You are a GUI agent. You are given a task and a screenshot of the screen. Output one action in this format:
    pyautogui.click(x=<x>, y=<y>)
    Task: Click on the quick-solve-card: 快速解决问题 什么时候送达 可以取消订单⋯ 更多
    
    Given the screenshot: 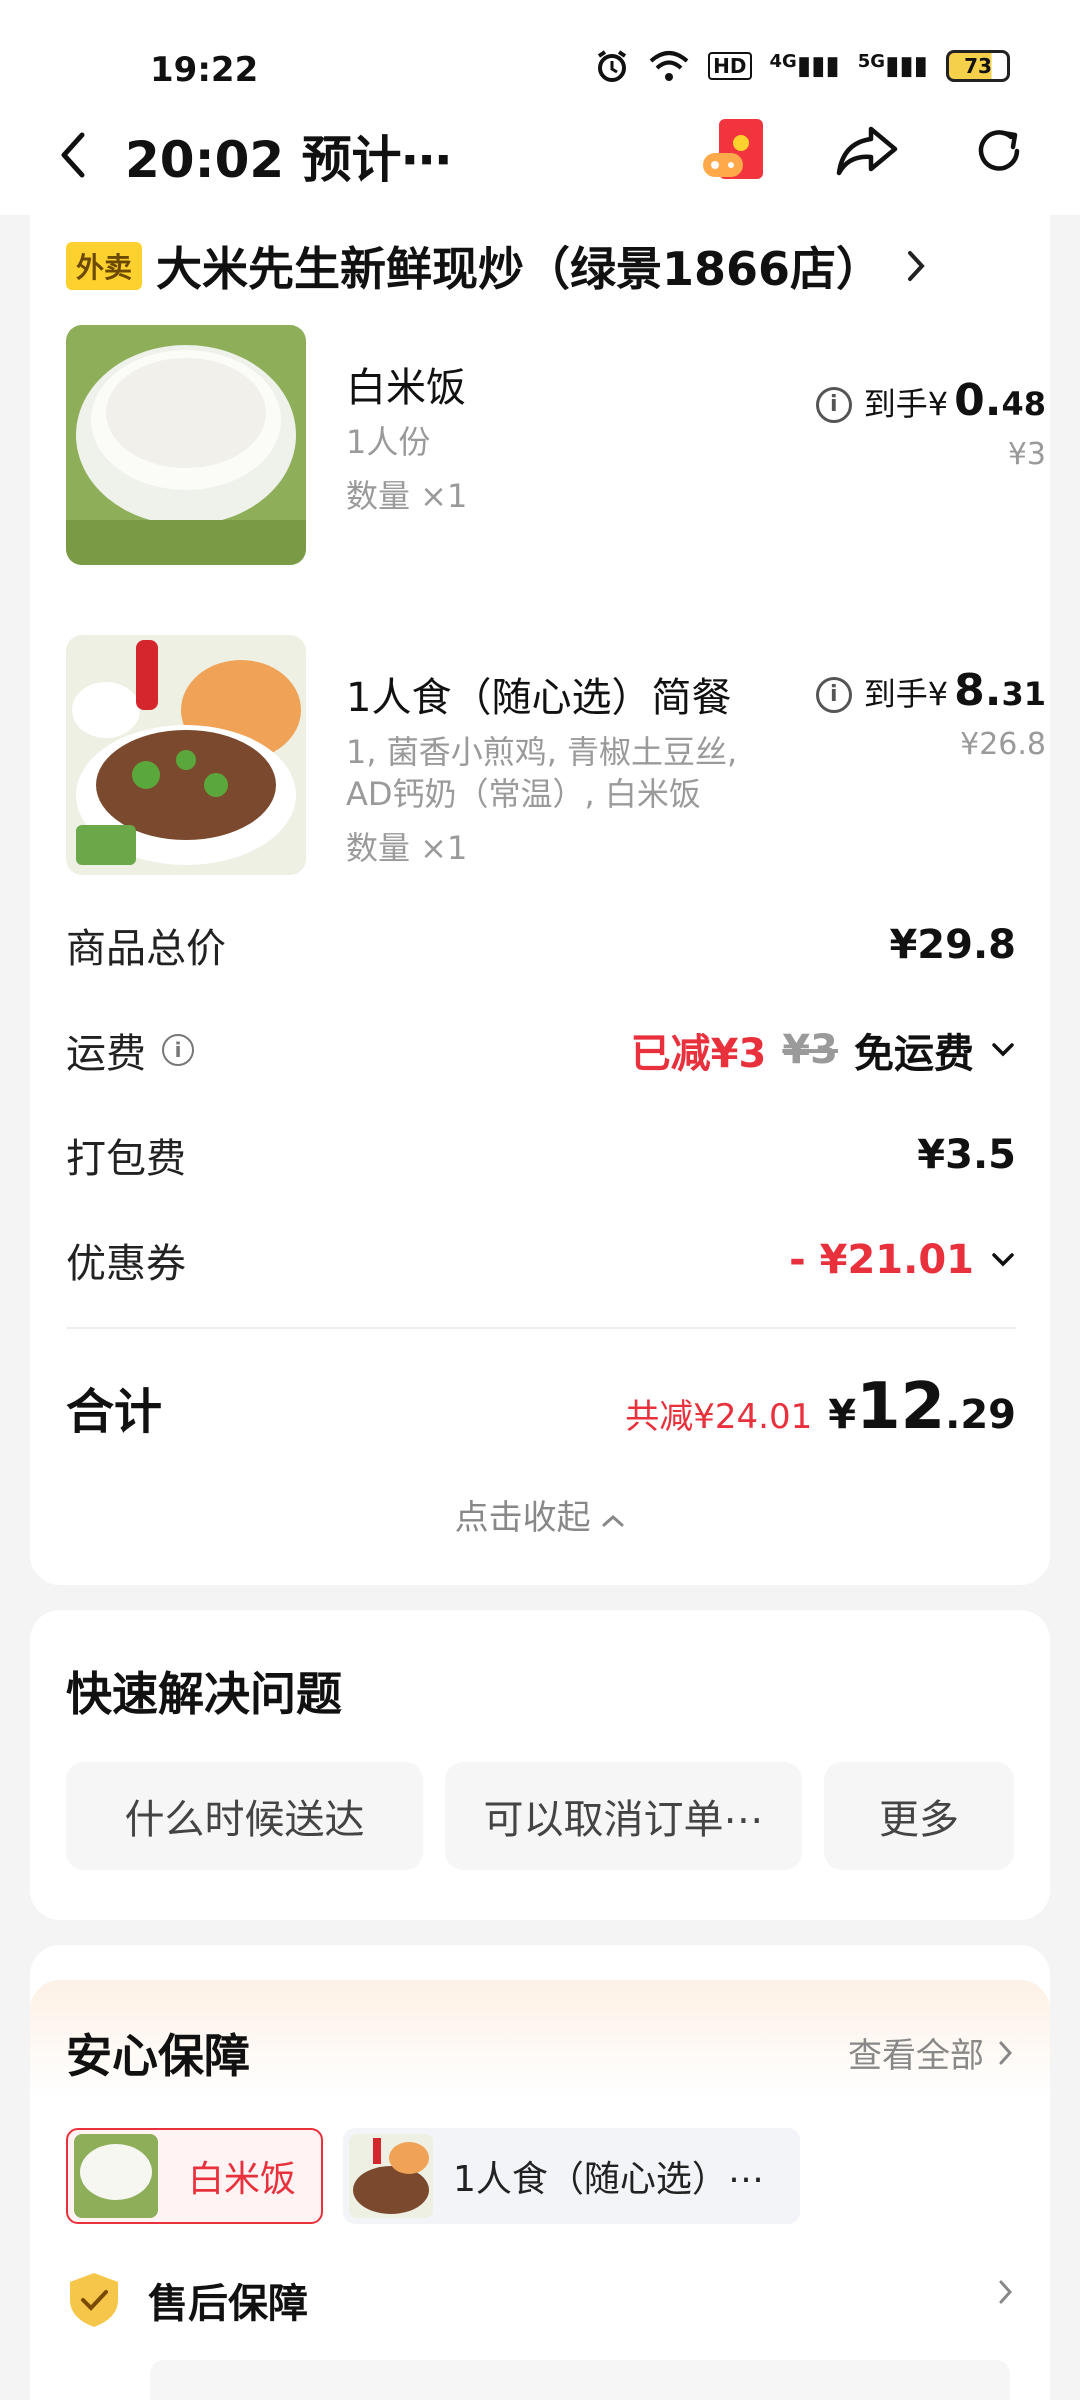 What is the action you would take?
    pyautogui.click(x=540, y=1765)
    